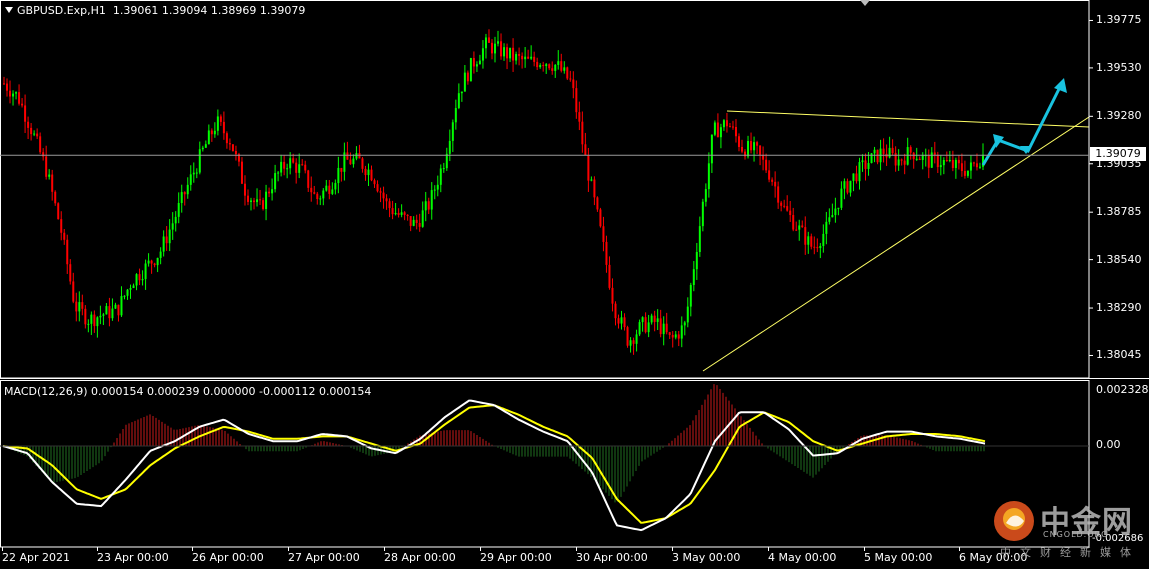 This screenshot has width=1149, height=569. What do you see at coordinates (898, 557) in the screenshot?
I see `time-tick-label: 5 May 00:00` at bounding box center [898, 557].